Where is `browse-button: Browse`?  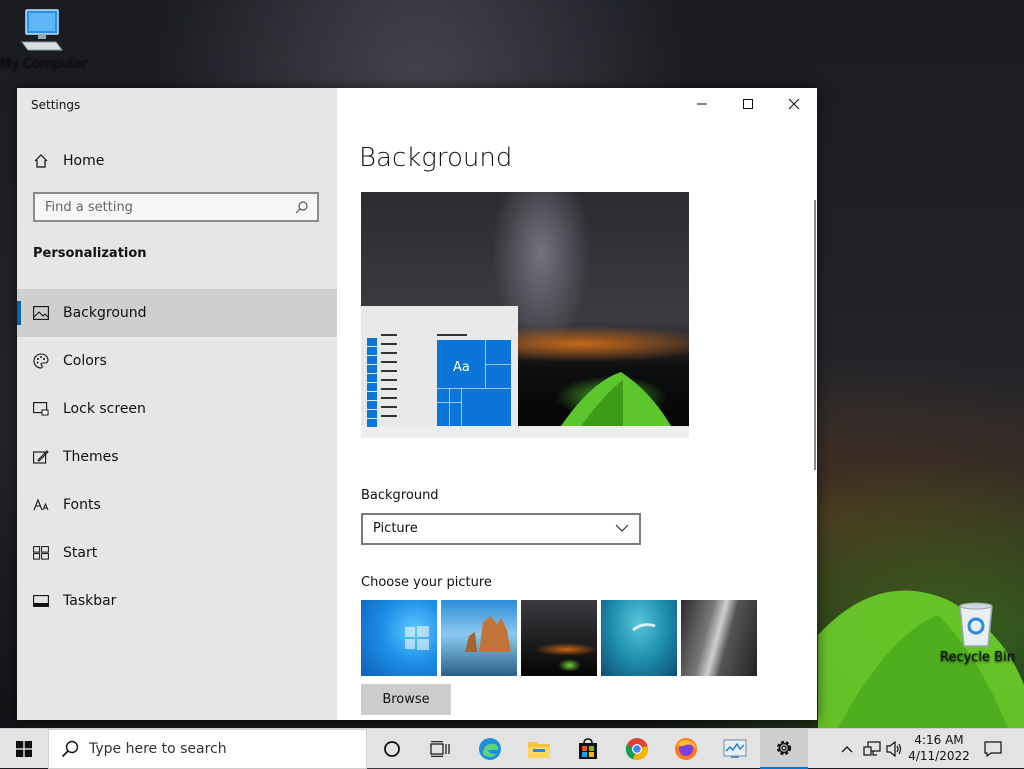
browse-button: Browse is located at coordinates (406, 699).